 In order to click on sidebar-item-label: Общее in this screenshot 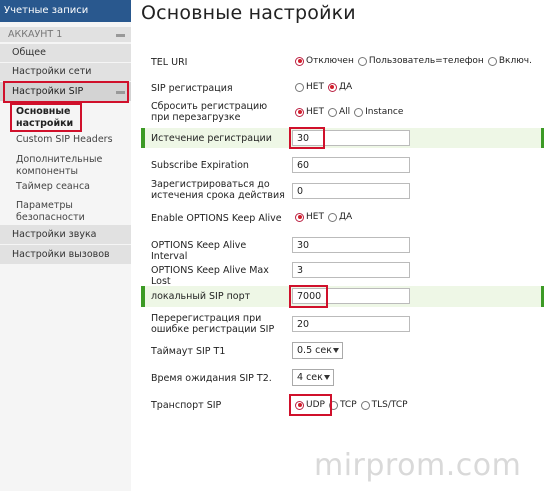, I will do `click(29, 52)`.